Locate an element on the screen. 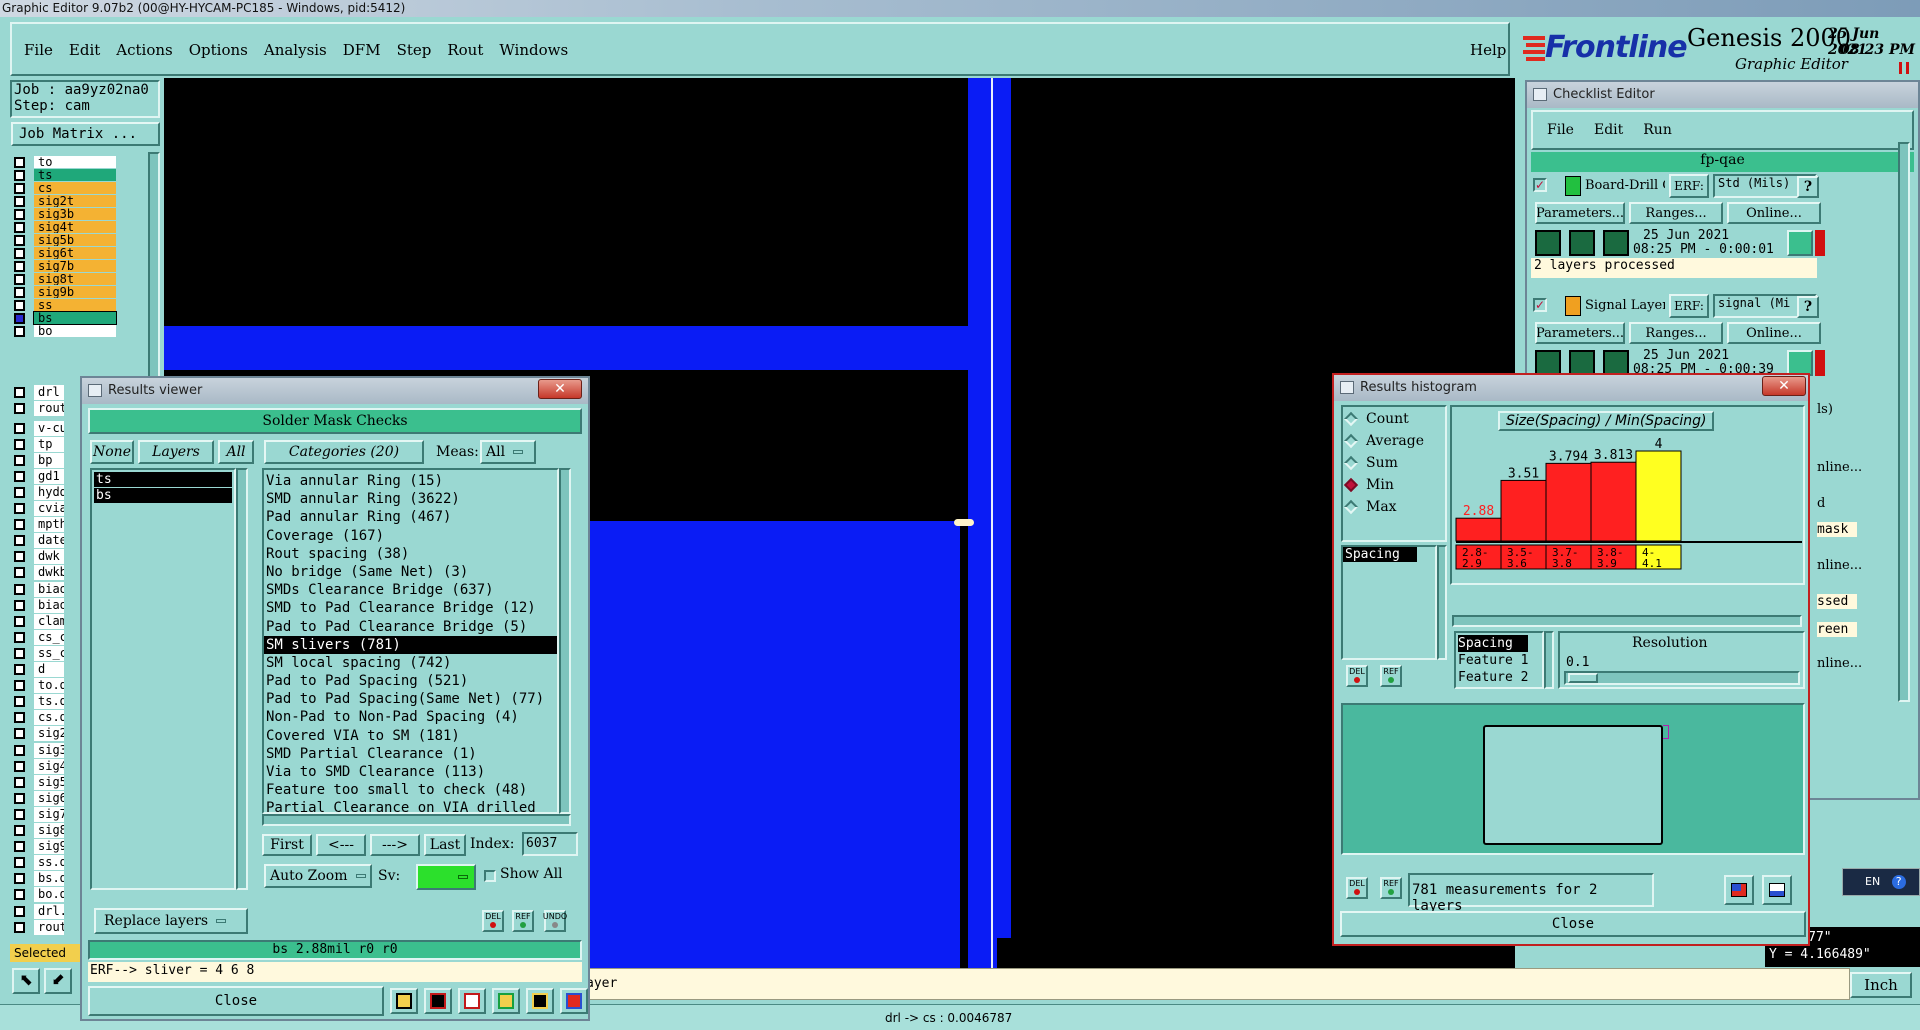  layer-row: hydd is located at coordinates (39, 492).